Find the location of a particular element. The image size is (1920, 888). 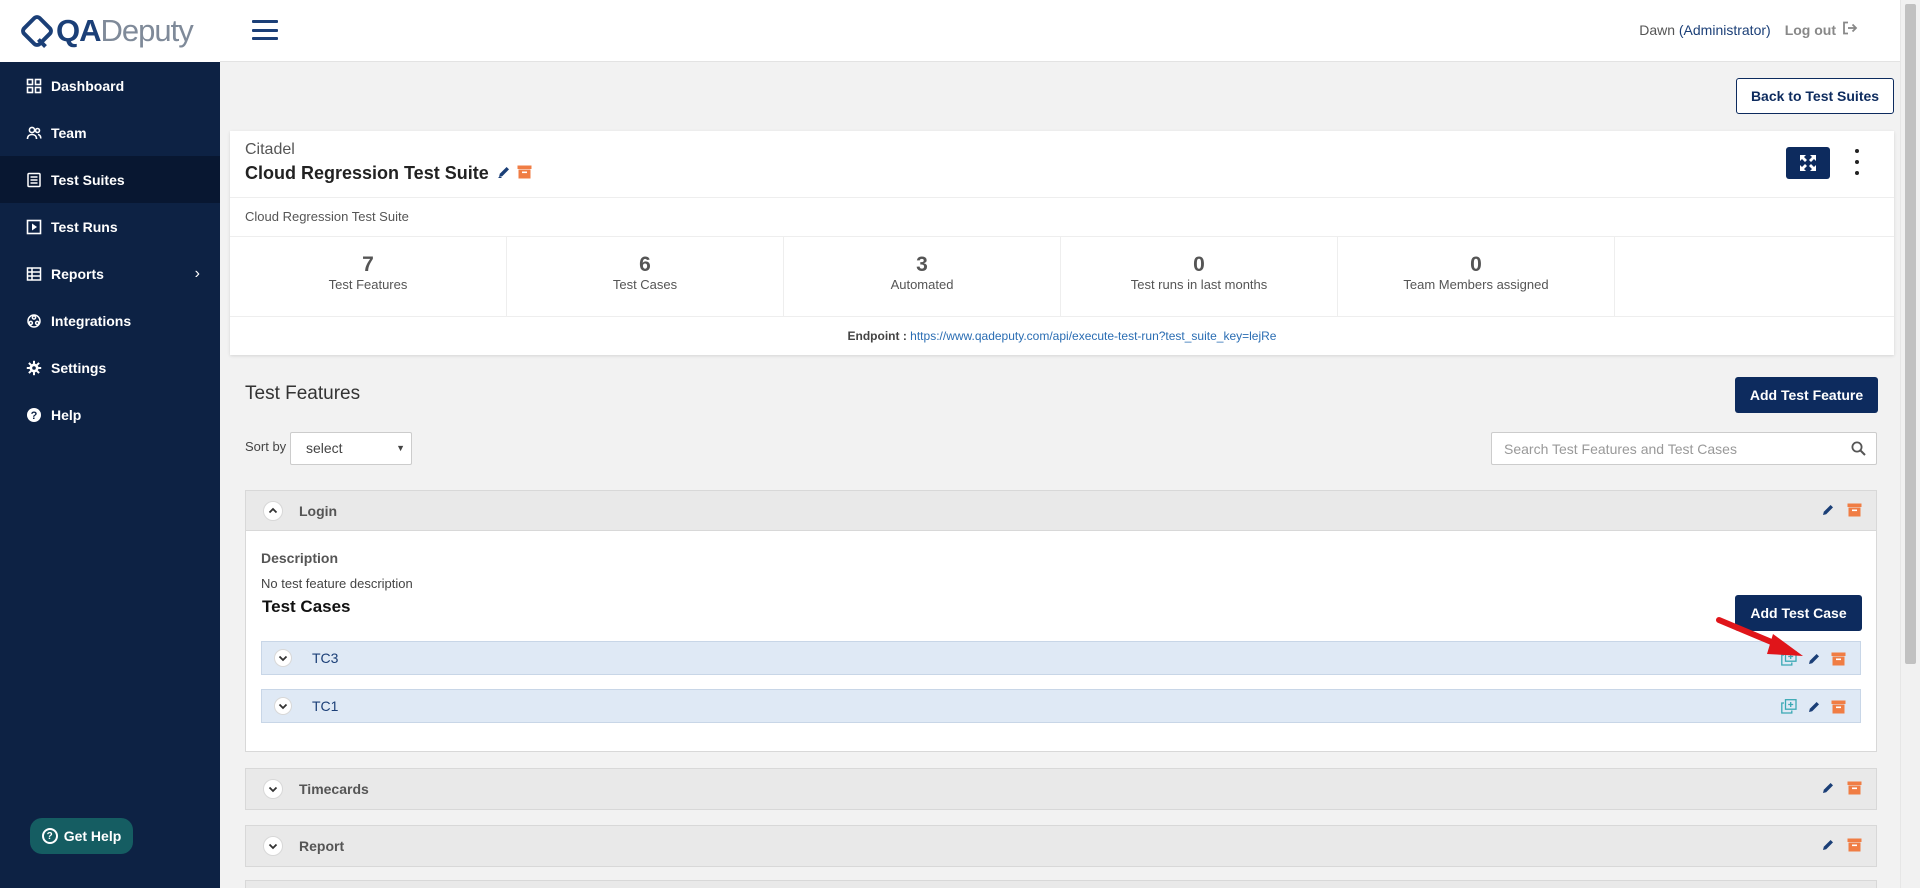

feature-name: Timecards is located at coordinates (334, 789).